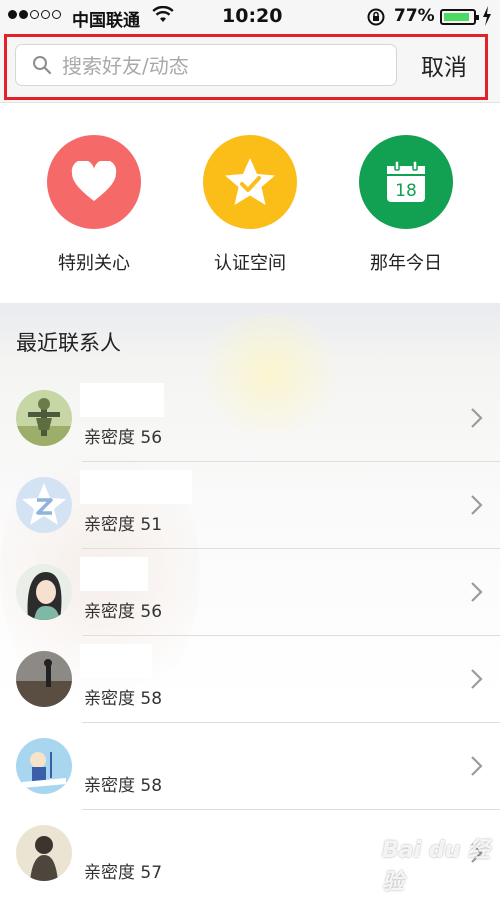 The width and height of the screenshot is (500, 897). What do you see at coordinates (250, 263) in the screenshot?
I see `verified-space-label: 认证空间` at bounding box center [250, 263].